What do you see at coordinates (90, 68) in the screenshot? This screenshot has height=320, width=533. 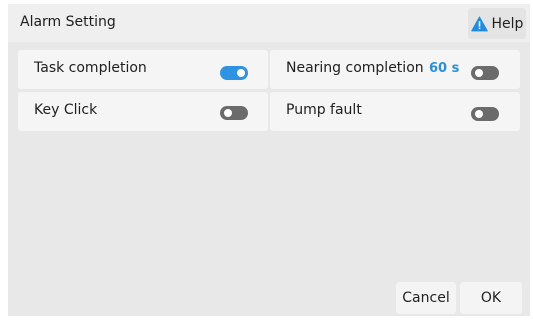 I see `setting-label: Task completion` at bounding box center [90, 68].